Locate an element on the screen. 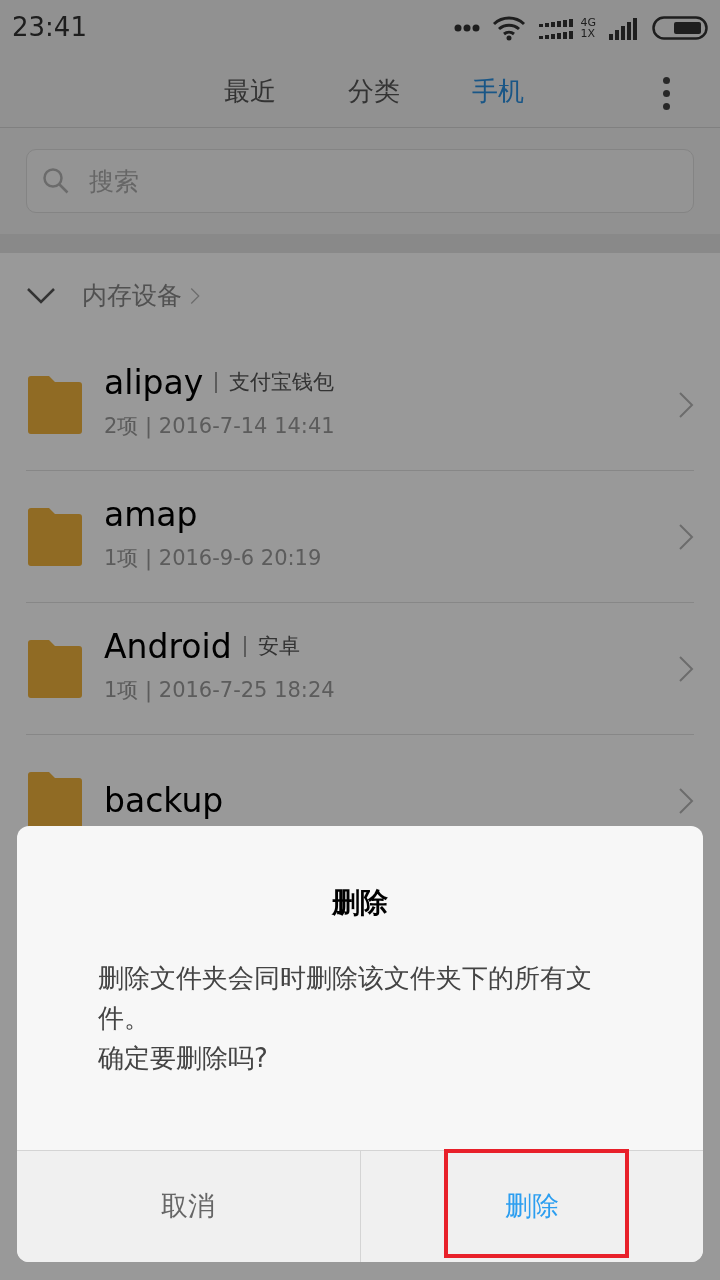 The width and height of the screenshot is (720, 1280). folder-name: Android is located at coordinates (168, 647).